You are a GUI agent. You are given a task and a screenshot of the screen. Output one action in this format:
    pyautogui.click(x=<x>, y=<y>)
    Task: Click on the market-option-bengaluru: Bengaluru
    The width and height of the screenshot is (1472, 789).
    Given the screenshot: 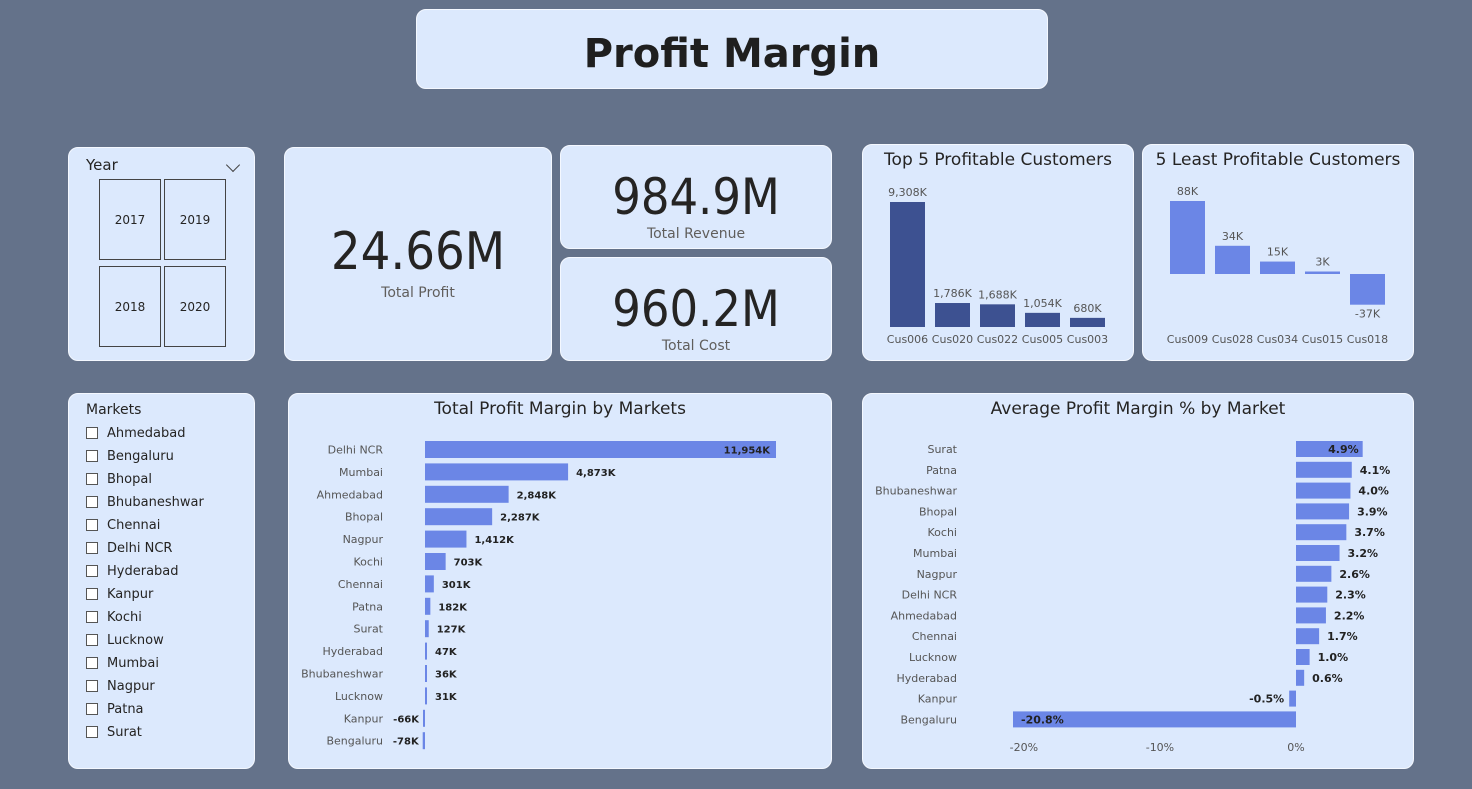 What is the action you would take?
    pyautogui.click(x=130, y=456)
    